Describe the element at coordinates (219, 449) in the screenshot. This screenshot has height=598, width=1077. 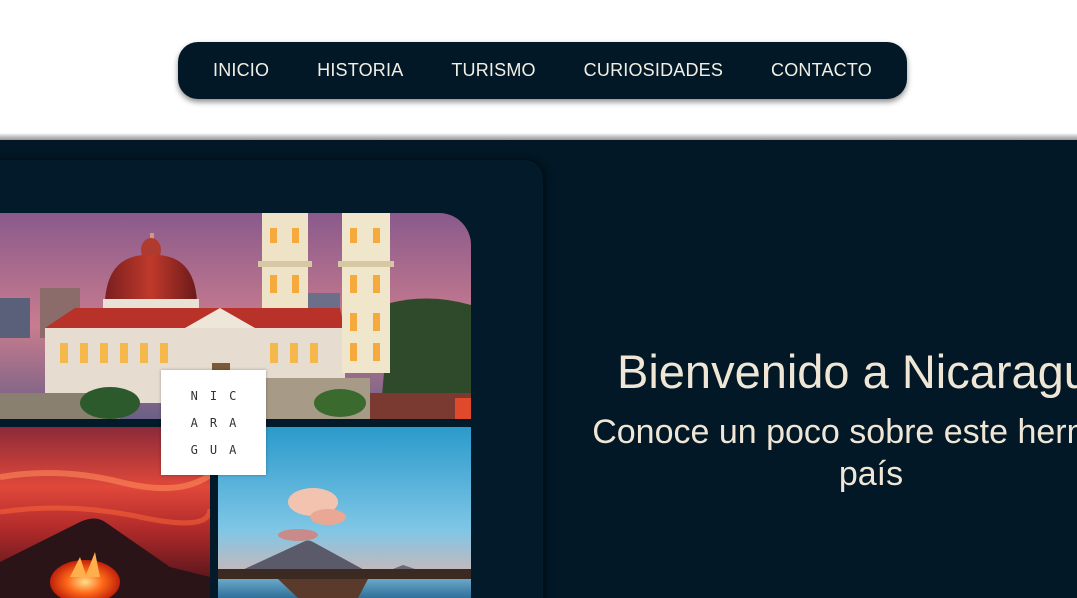
I see `badge-line-3: GUA` at that location.